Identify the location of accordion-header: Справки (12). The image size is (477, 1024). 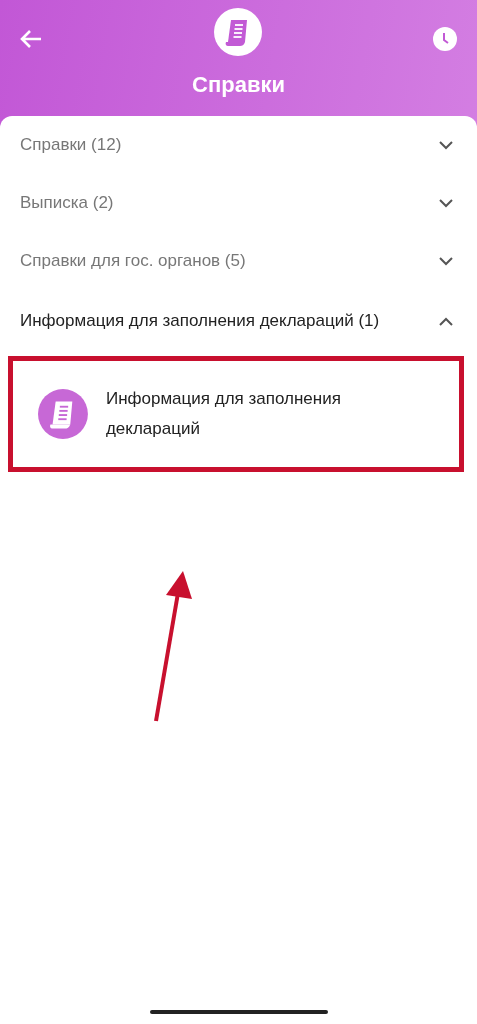
(238, 145).